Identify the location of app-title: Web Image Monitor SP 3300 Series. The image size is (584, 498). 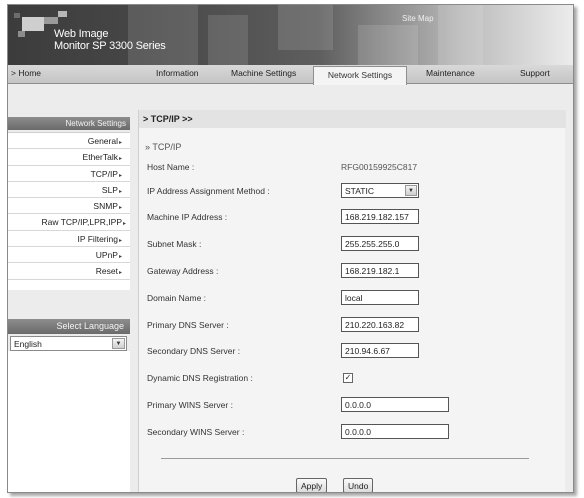
(110, 40).